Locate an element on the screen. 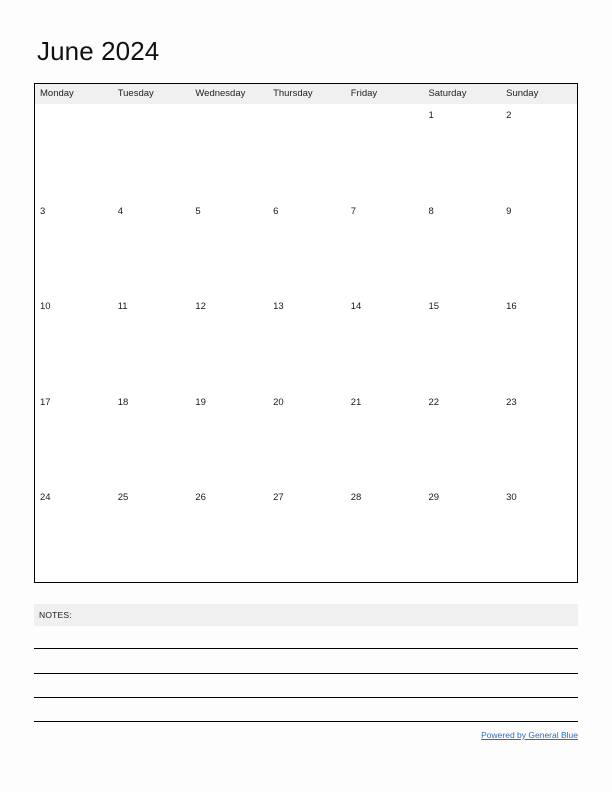  week-row: 24 25 26 27 28 29 30 is located at coordinates (306, 534).